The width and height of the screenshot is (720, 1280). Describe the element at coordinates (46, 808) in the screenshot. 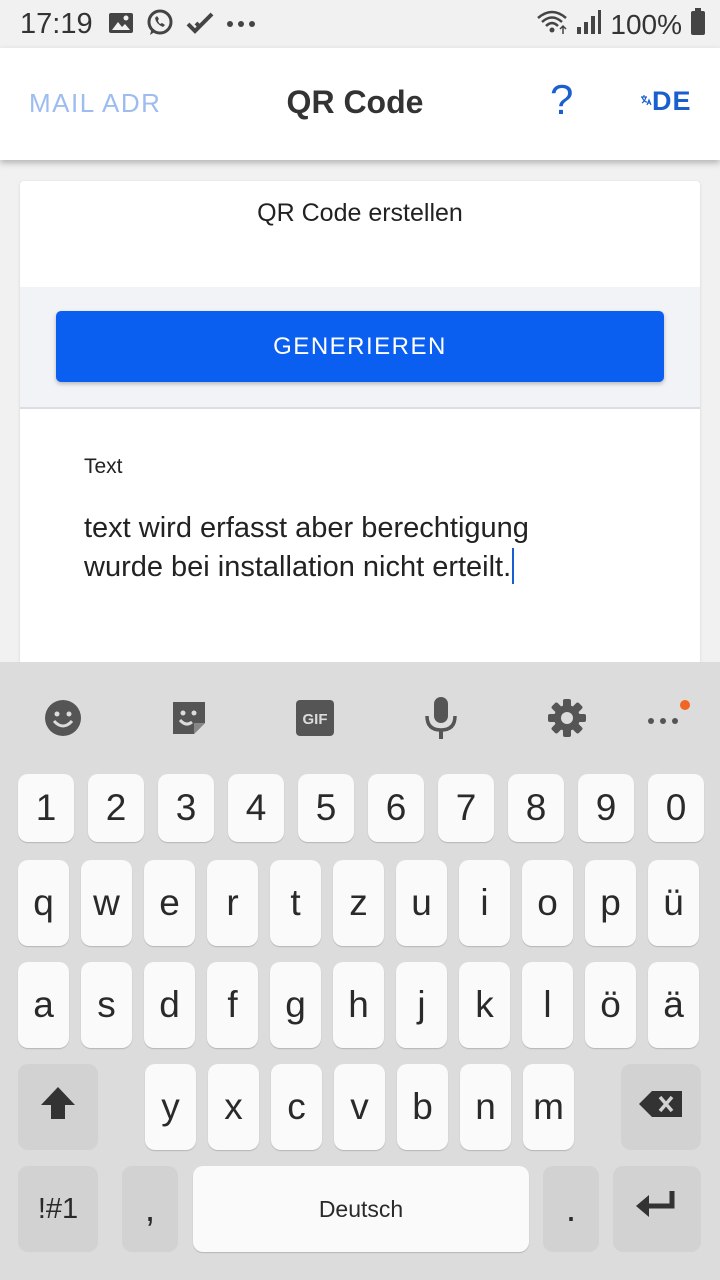

I see `number-key-1: 1` at that location.